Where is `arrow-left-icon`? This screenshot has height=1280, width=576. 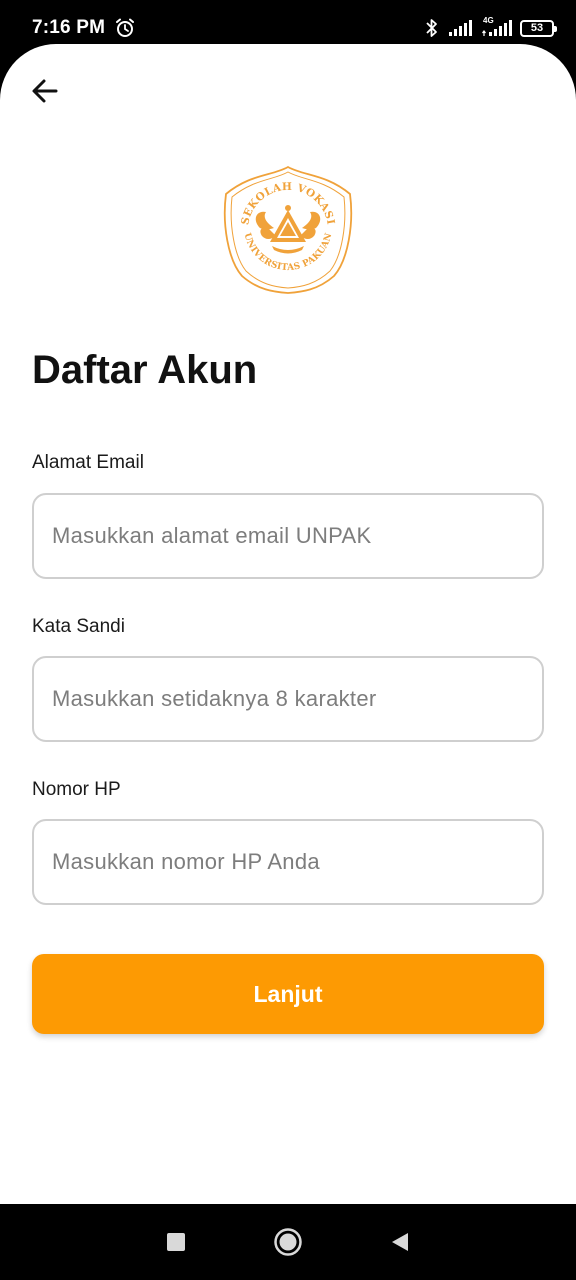
arrow-left-icon is located at coordinates (45, 91).